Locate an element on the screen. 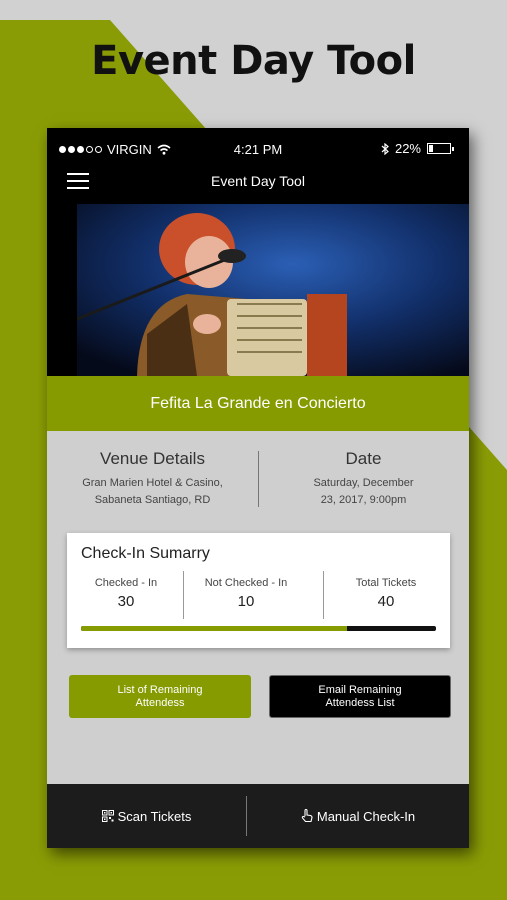  remaining-attendees-button: List of Remaining Attendess is located at coordinates (160, 696).